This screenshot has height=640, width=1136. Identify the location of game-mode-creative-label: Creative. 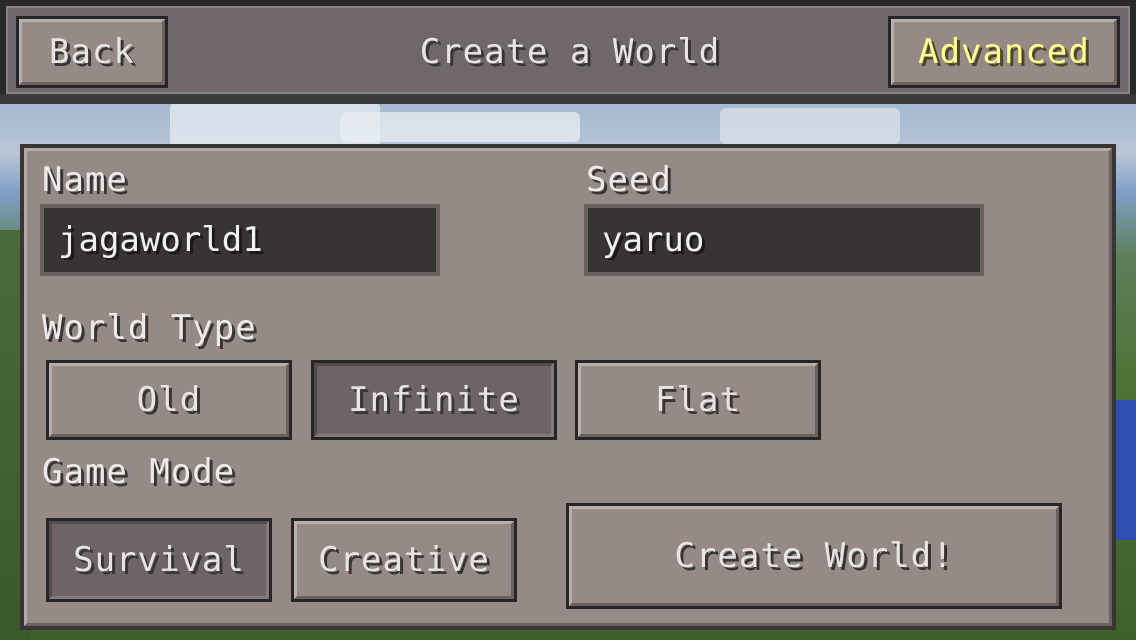
(404, 560).